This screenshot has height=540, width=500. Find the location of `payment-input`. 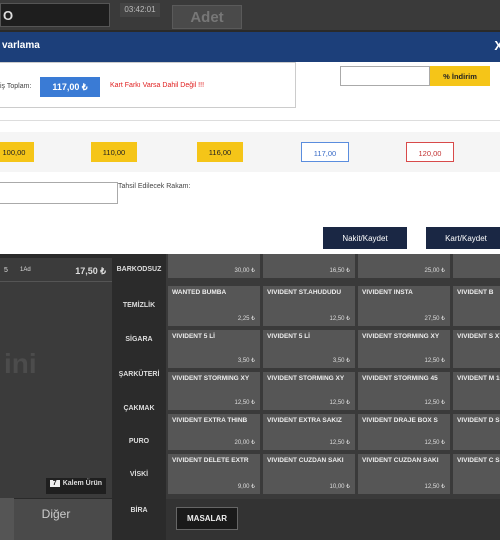

payment-input is located at coordinates (59, 193).